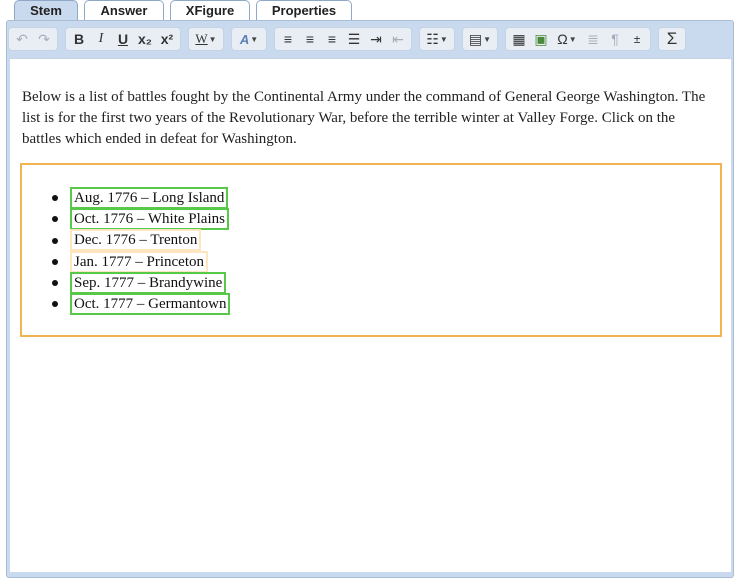 Image resolution: width=738 pixels, height=584 pixels. Describe the element at coordinates (167, 39) in the screenshot. I see `superscript-button: x²` at that location.